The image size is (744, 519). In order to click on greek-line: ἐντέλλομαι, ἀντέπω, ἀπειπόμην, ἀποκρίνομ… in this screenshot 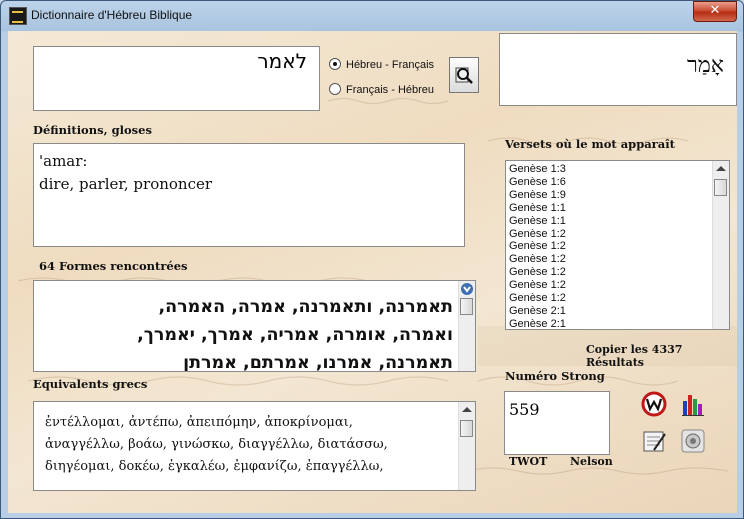, I will do `click(199, 422)`.